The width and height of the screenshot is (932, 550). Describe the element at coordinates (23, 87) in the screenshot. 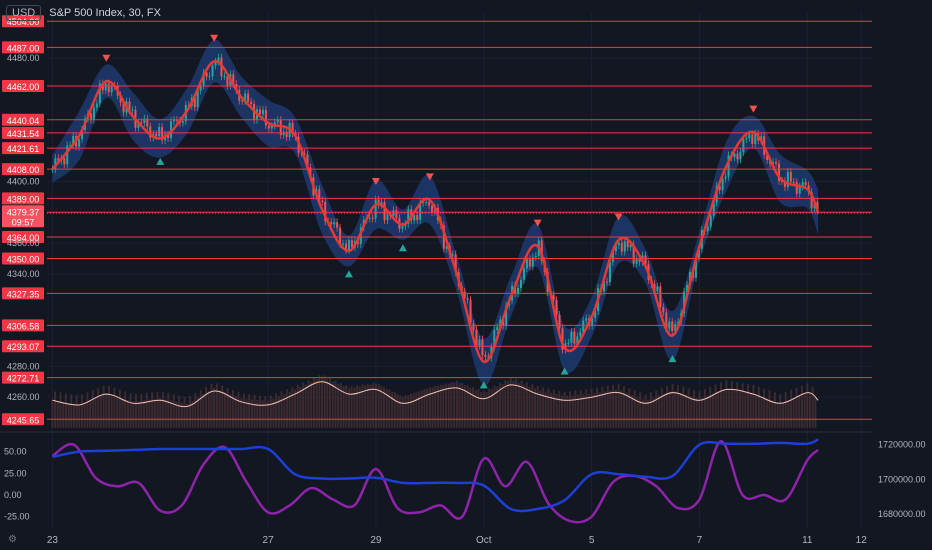

I see `level-label-2: 4462.00` at that location.